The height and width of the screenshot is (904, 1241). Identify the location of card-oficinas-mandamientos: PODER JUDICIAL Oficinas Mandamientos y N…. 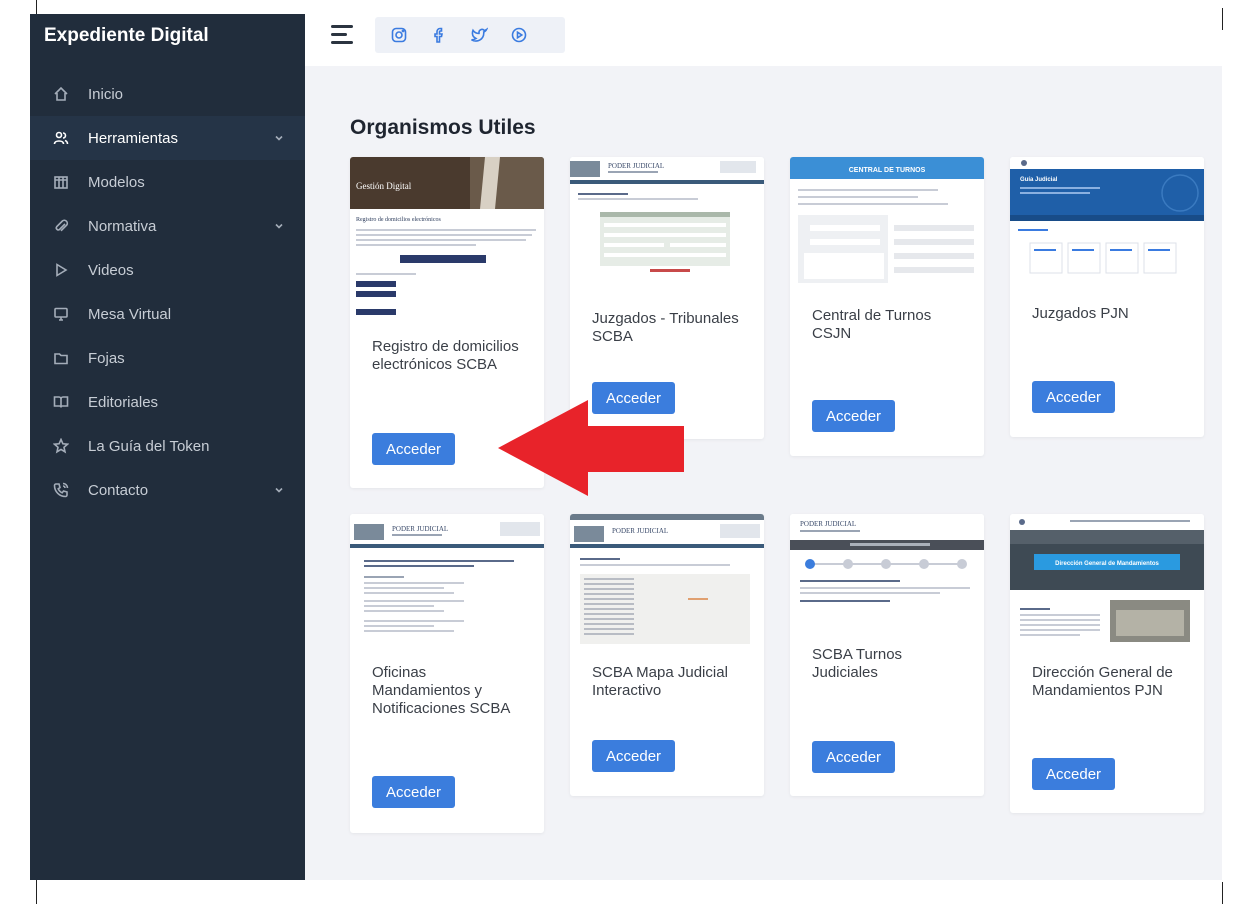
(447, 673).